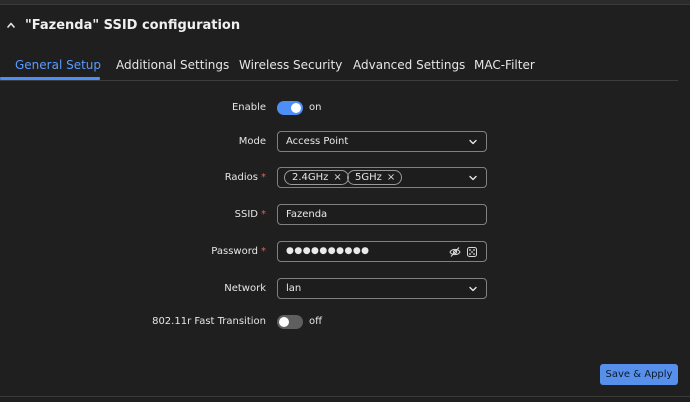 The image size is (690, 402). Describe the element at coordinates (375, 177) in the screenshot. I see `radio-chip-5ghz: 5GHz ×` at that location.